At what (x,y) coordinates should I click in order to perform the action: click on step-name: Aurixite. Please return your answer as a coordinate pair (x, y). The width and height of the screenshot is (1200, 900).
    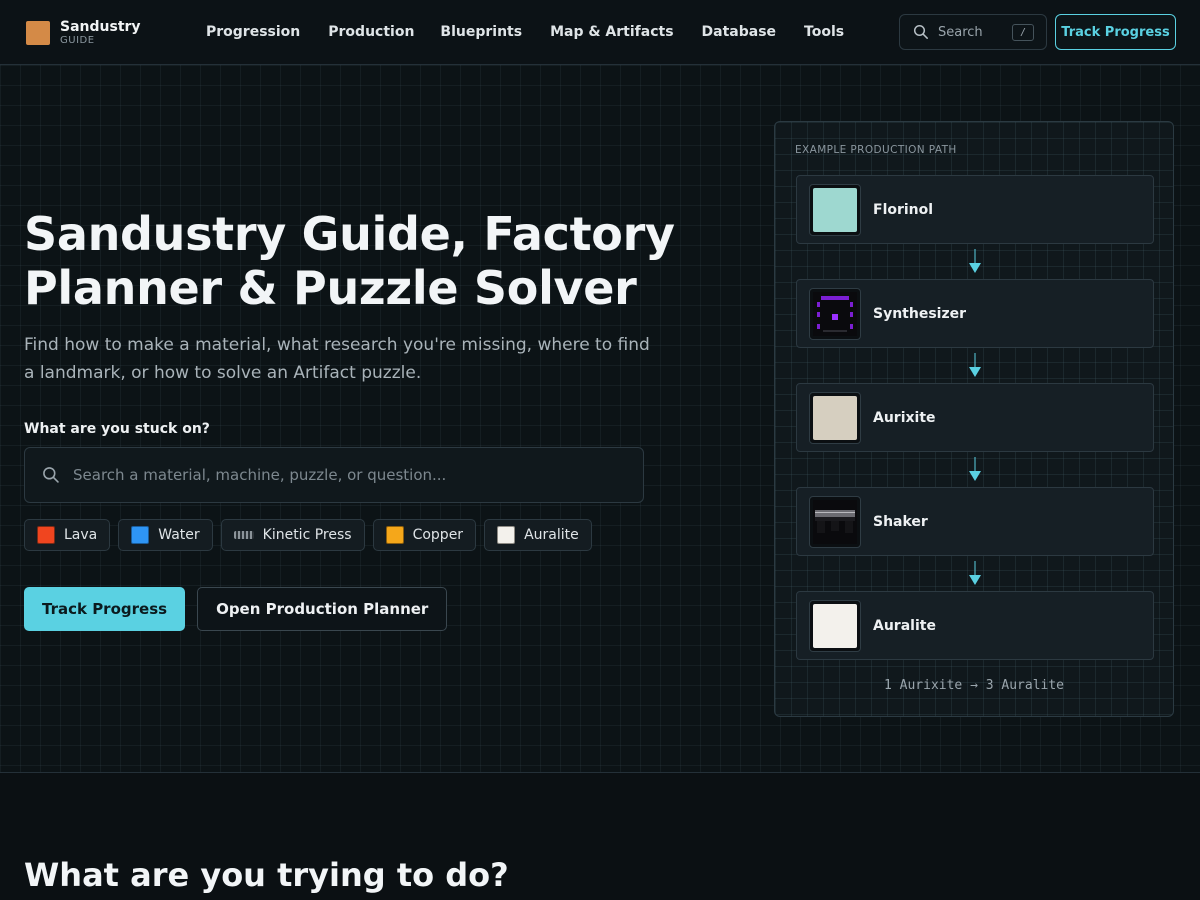
    Looking at the image, I should click on (904, 417).